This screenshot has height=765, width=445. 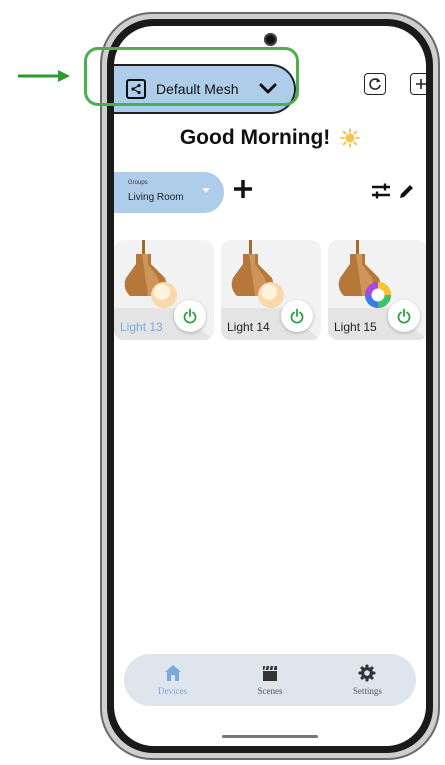 What do you see at coordinates (270, 736) in the screenshot?
I see `home-indicator` at bounding box center [270, 736].